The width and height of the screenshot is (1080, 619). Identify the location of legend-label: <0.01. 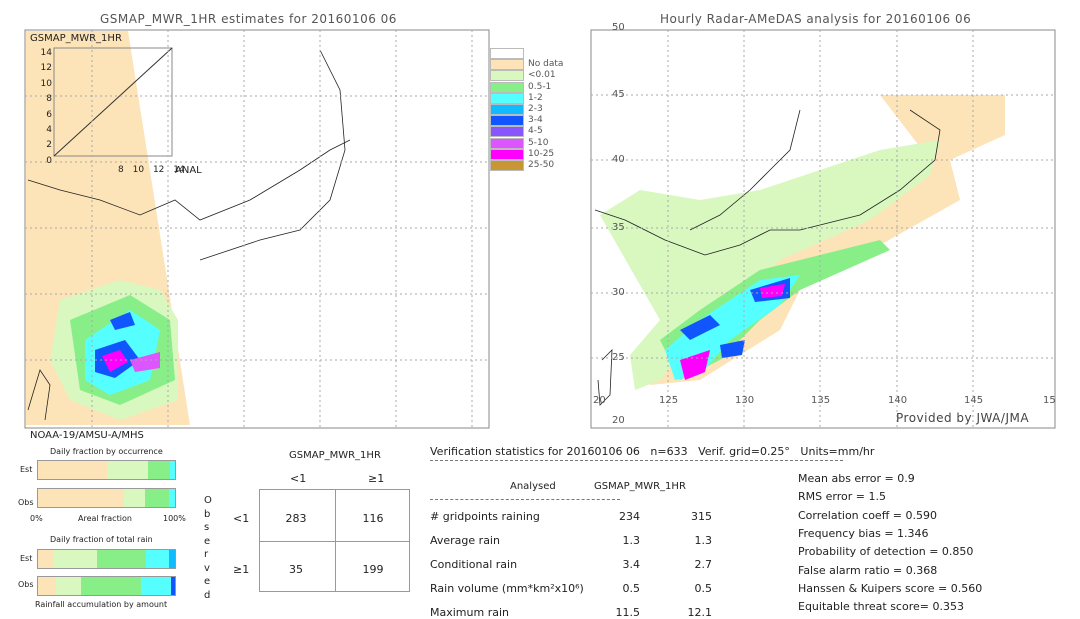
(542, 75).